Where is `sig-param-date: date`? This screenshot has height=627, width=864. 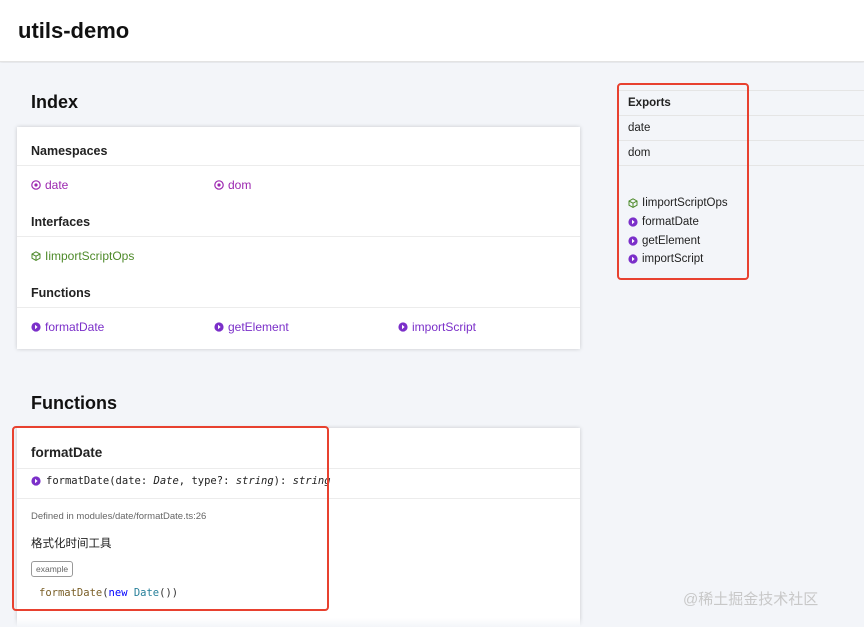
sig-param-date: date is located at coordinates (128, 481).